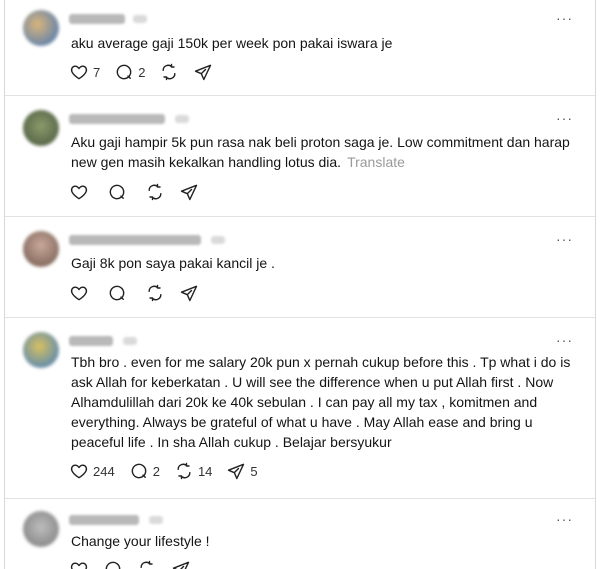 This screenshot has height=569, width=600. I want to click on comment-item: ··· Change your lifestyle !, so click(300, 534).